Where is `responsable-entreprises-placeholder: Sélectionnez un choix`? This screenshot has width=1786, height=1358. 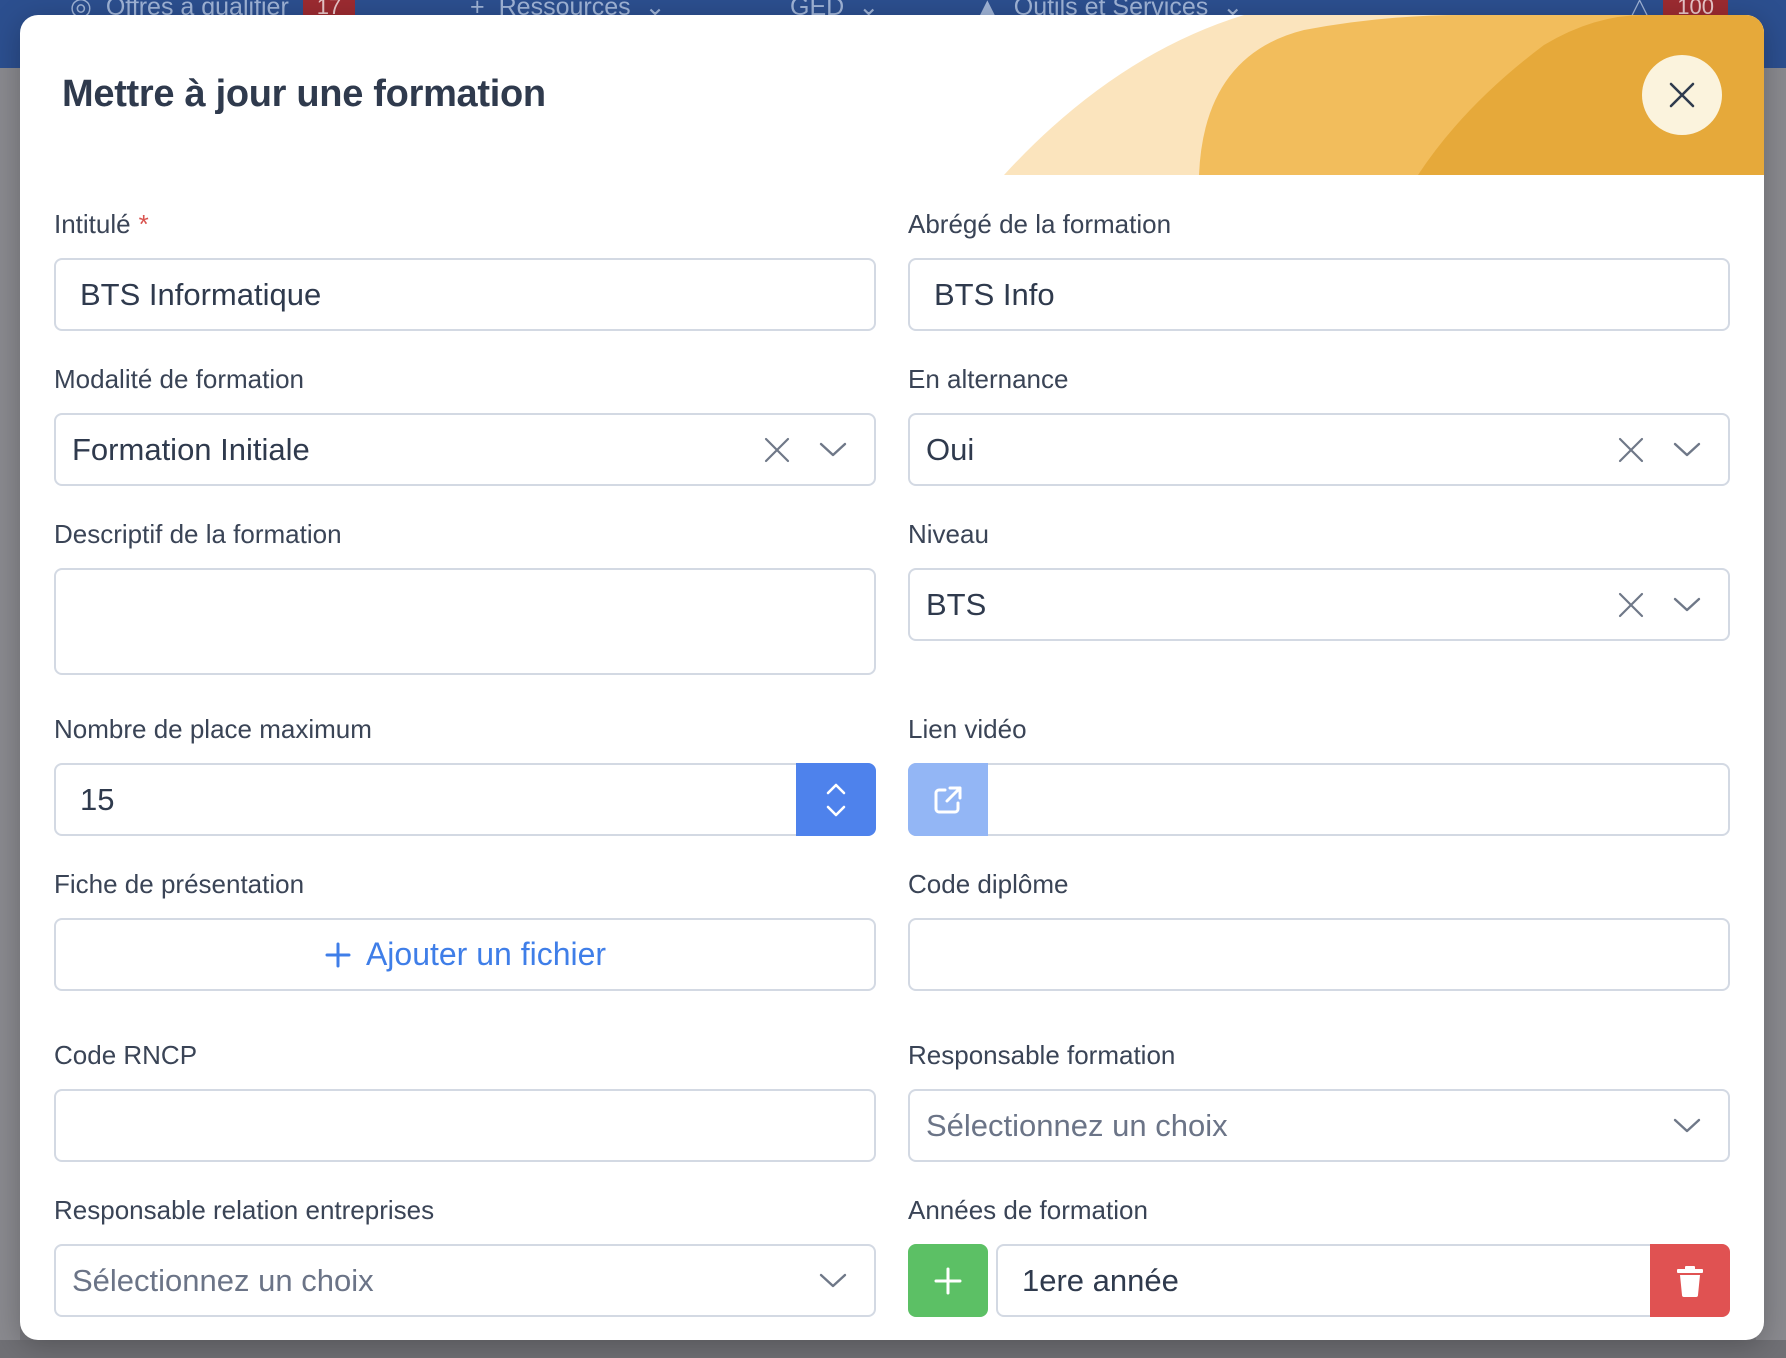 responsable-entreprises-placeholder: Sélectionnez un choix is located at coordinates (223, 1280).